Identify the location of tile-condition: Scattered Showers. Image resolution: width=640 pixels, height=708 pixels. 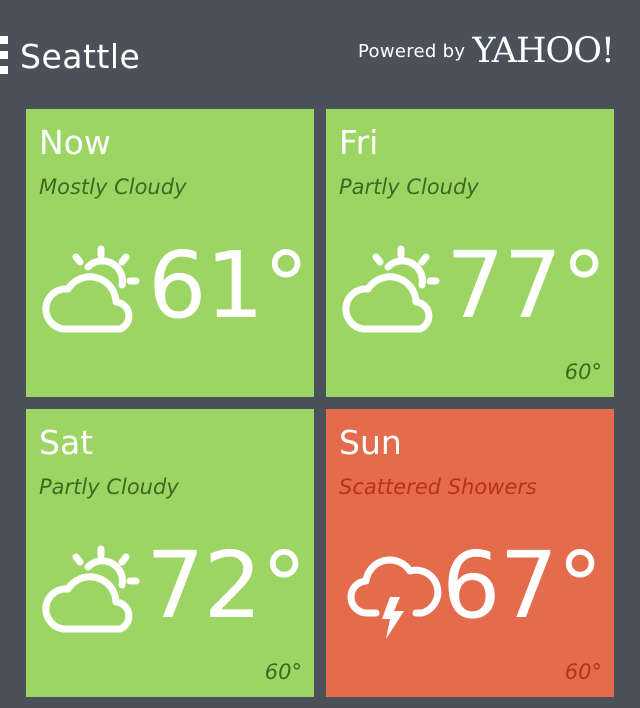
(438, 487).